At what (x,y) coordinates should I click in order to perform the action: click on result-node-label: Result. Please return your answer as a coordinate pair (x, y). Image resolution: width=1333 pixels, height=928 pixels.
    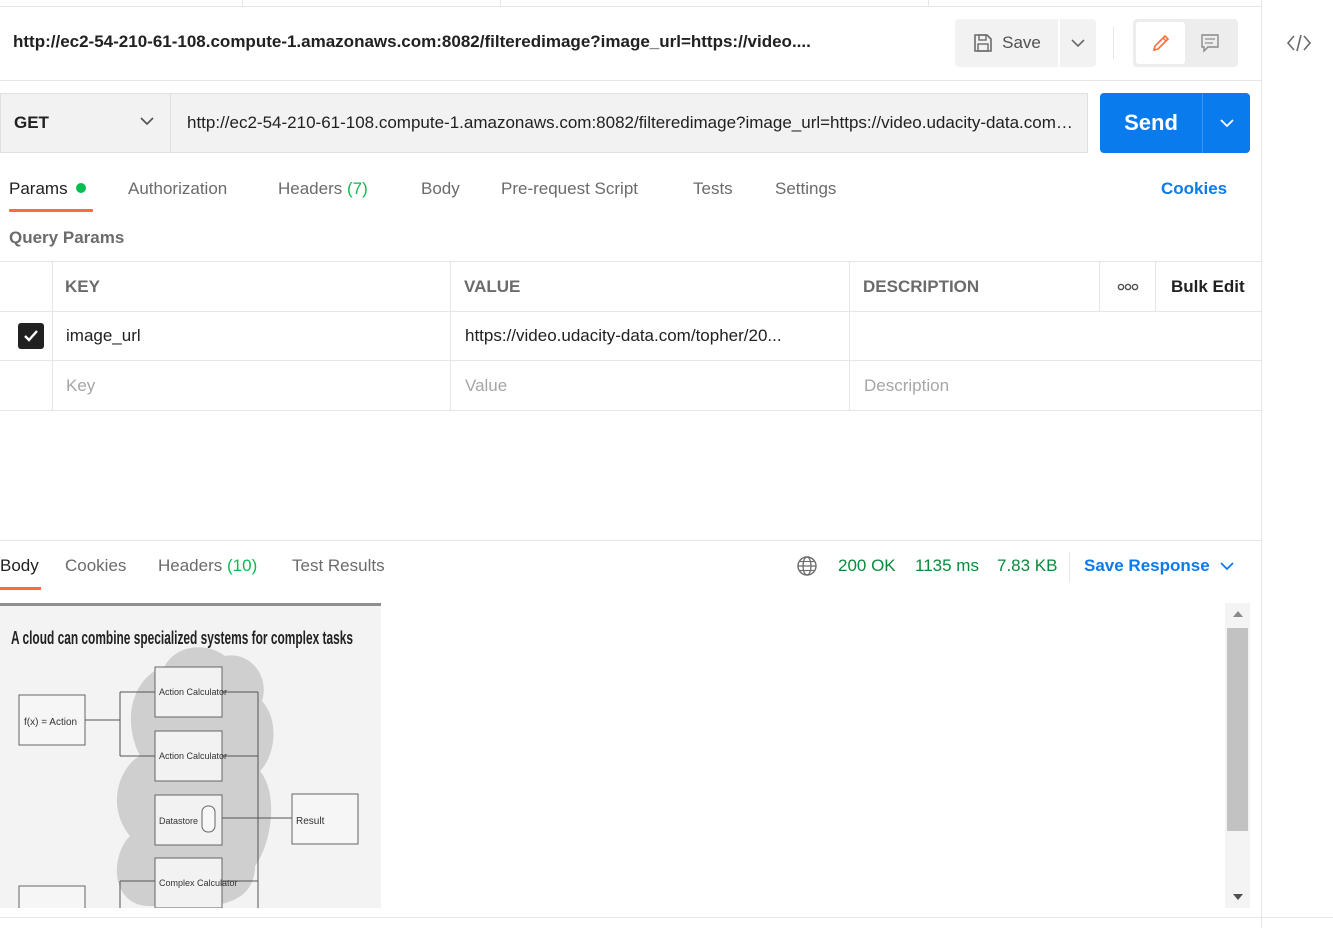
    Looking at the image, I should click on (310, 821).